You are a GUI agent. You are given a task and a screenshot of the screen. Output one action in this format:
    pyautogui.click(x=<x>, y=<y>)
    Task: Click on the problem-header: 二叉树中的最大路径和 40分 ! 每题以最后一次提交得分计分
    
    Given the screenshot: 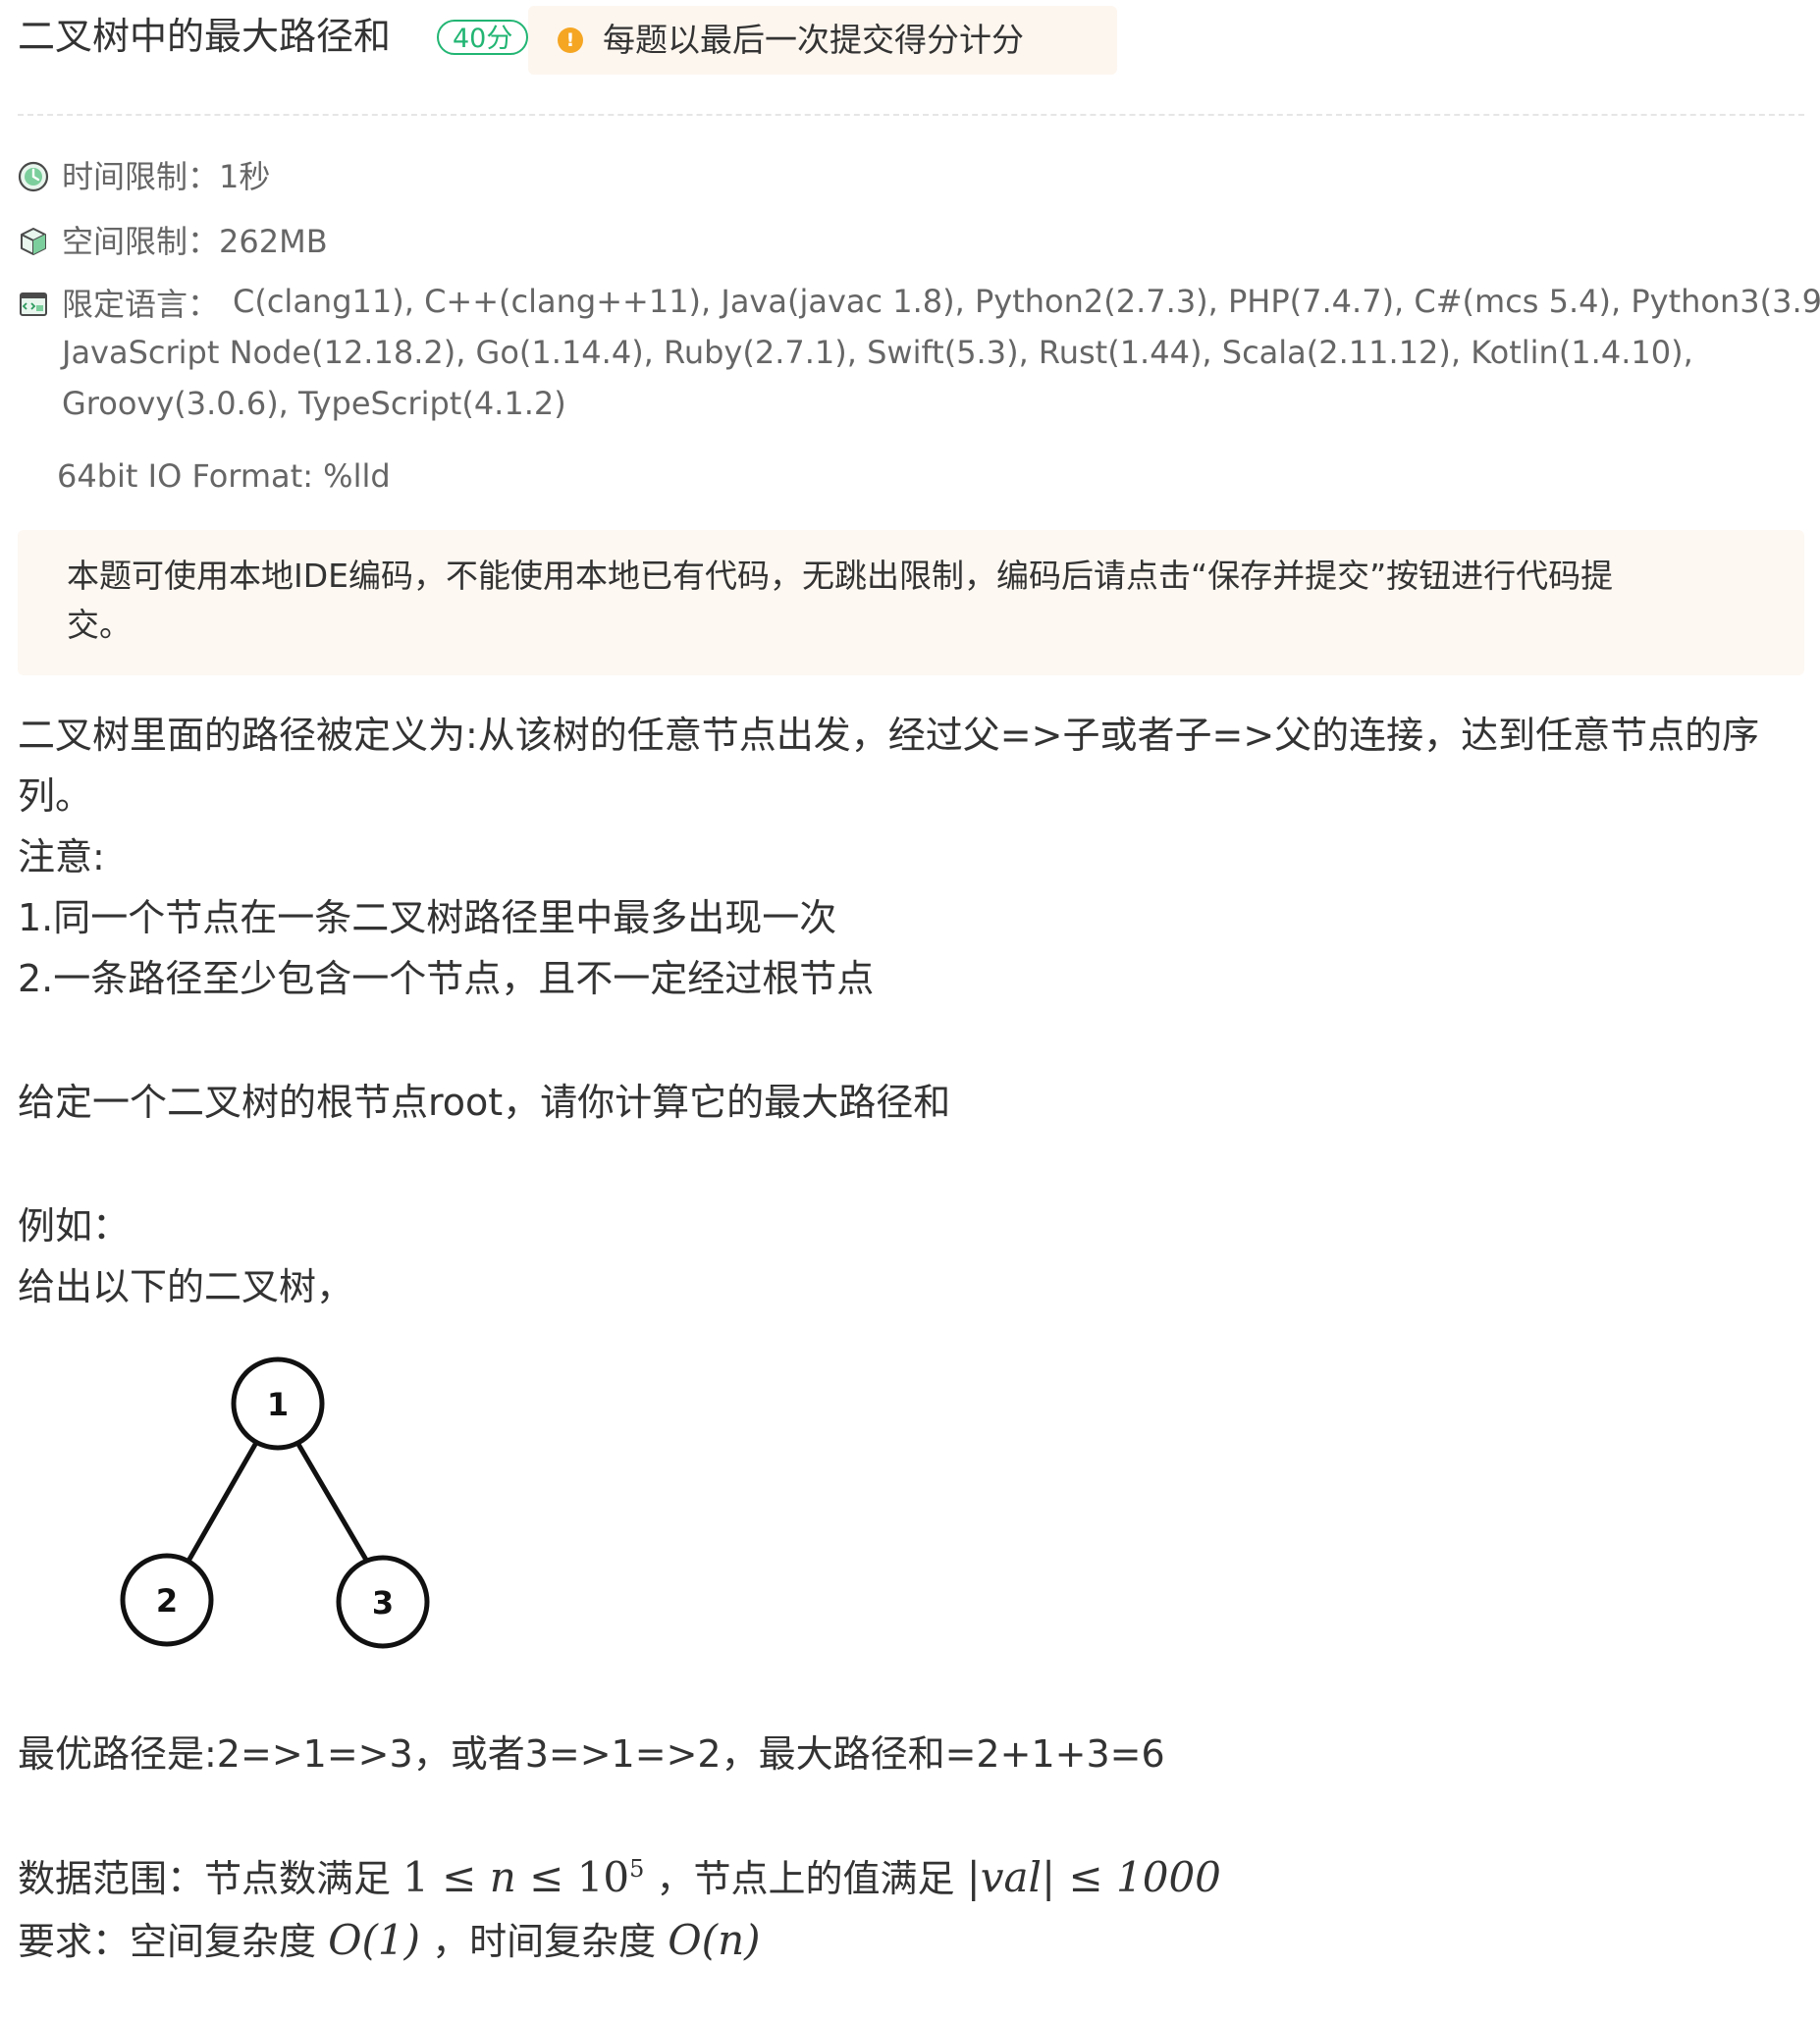 What is the action you would take?
    pyautogui.click(x=911, y=40)
    